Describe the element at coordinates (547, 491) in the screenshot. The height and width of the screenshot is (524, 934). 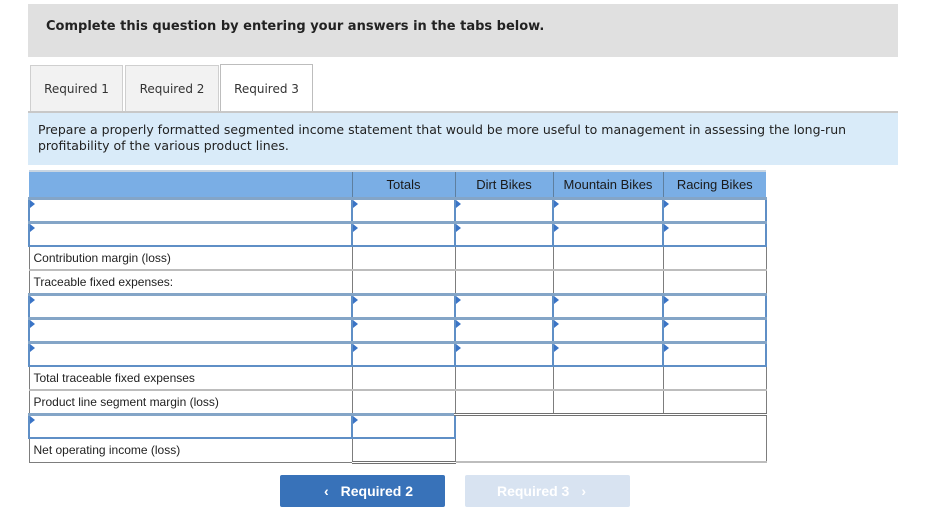
I see `next-required-button: Required 3 ›` at that location.